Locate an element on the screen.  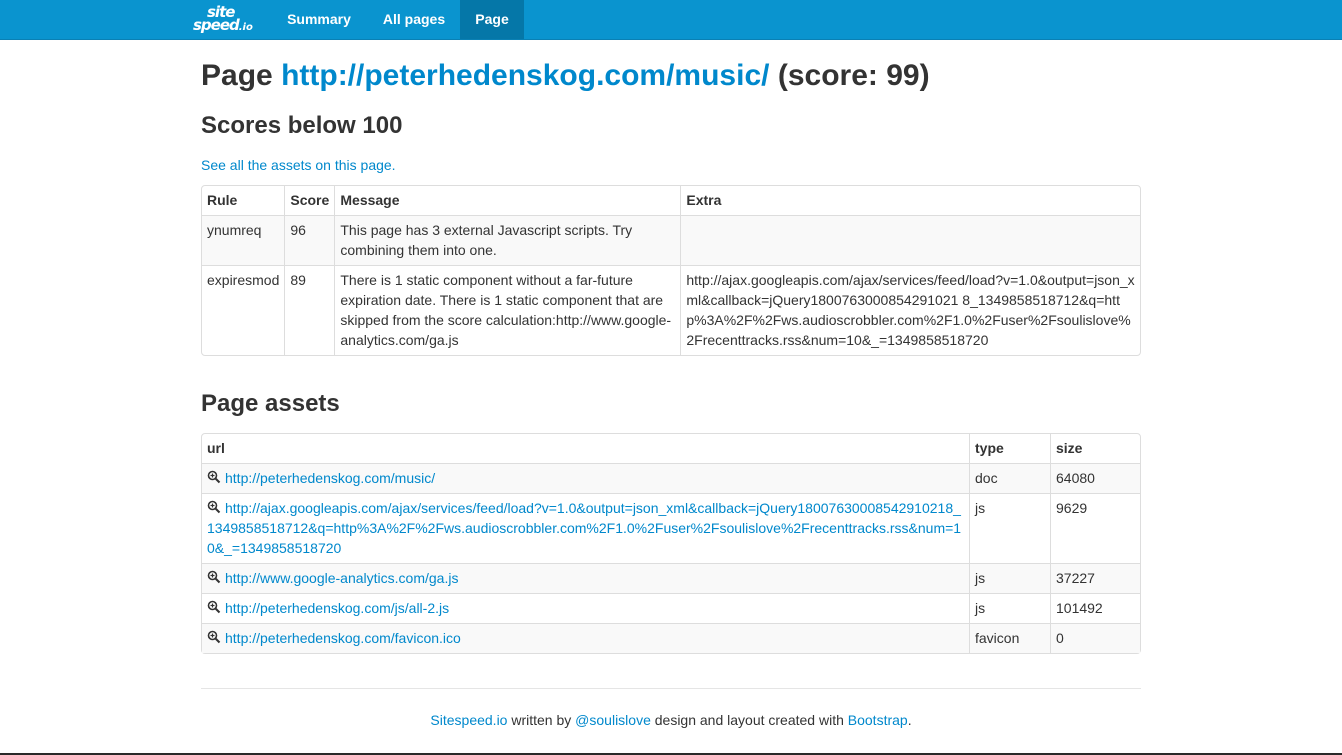
scores-header-row: Rule Score Message Extra is located at coordinates (671, 200).